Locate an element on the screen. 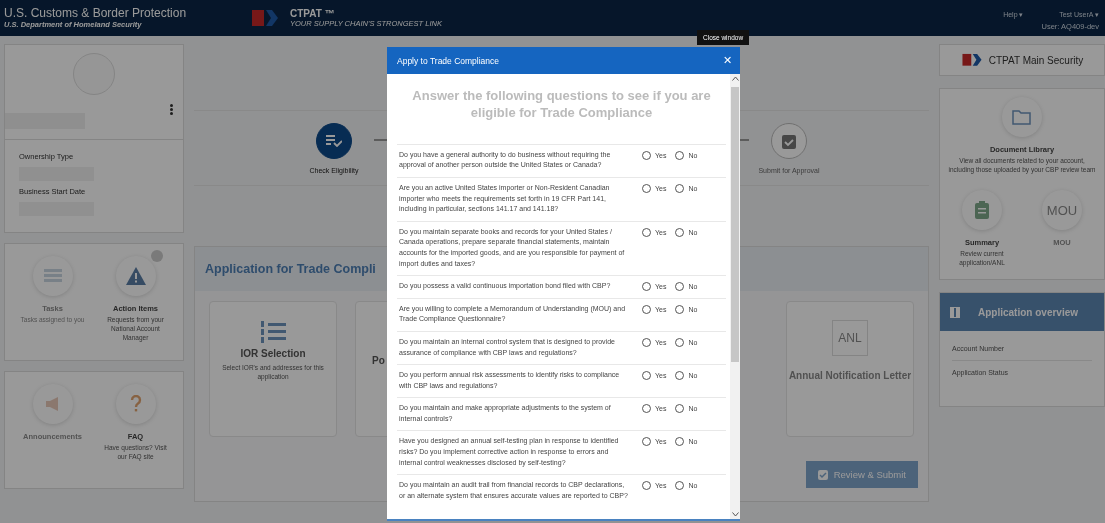 This screenshot has width=1105, height=523. book-icon is located at coordinates (955, 312).